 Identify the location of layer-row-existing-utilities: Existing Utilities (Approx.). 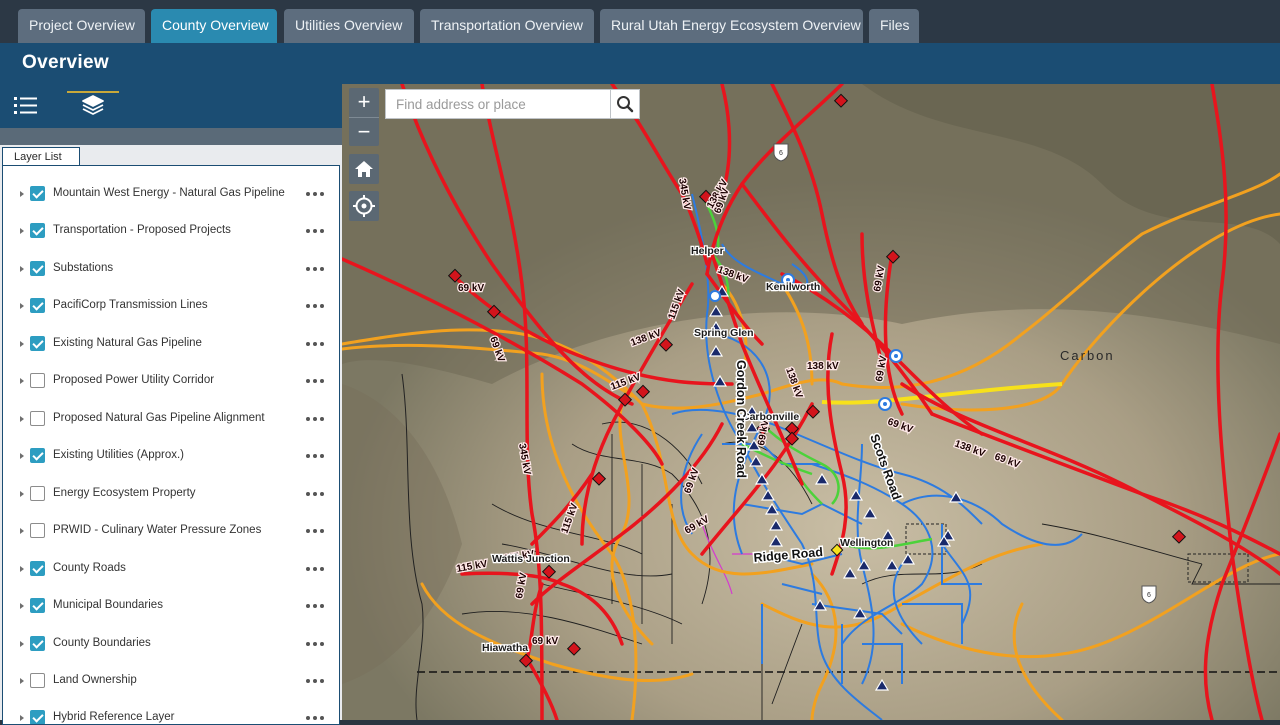
(171, 456).